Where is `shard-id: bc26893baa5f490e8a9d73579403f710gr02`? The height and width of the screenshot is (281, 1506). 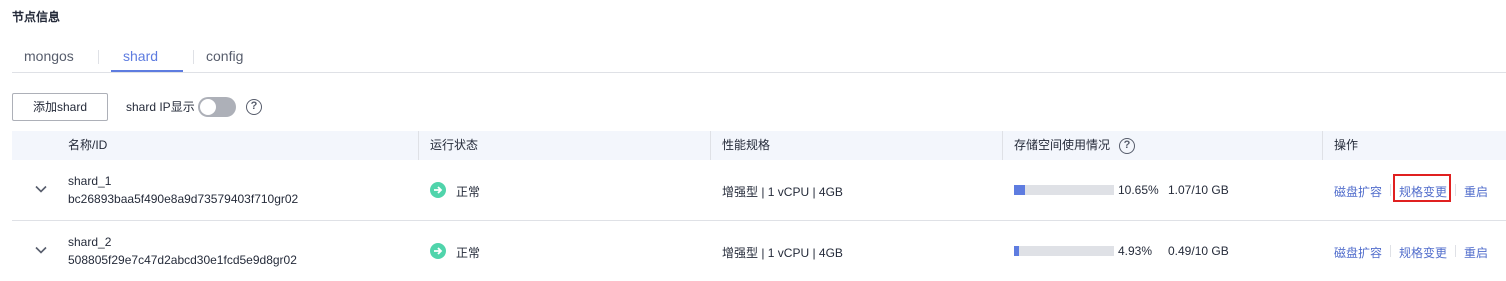
shard-id: bc26893baa5f490e8a9d73579403f710gr02 is located at coordinates (183, 199).